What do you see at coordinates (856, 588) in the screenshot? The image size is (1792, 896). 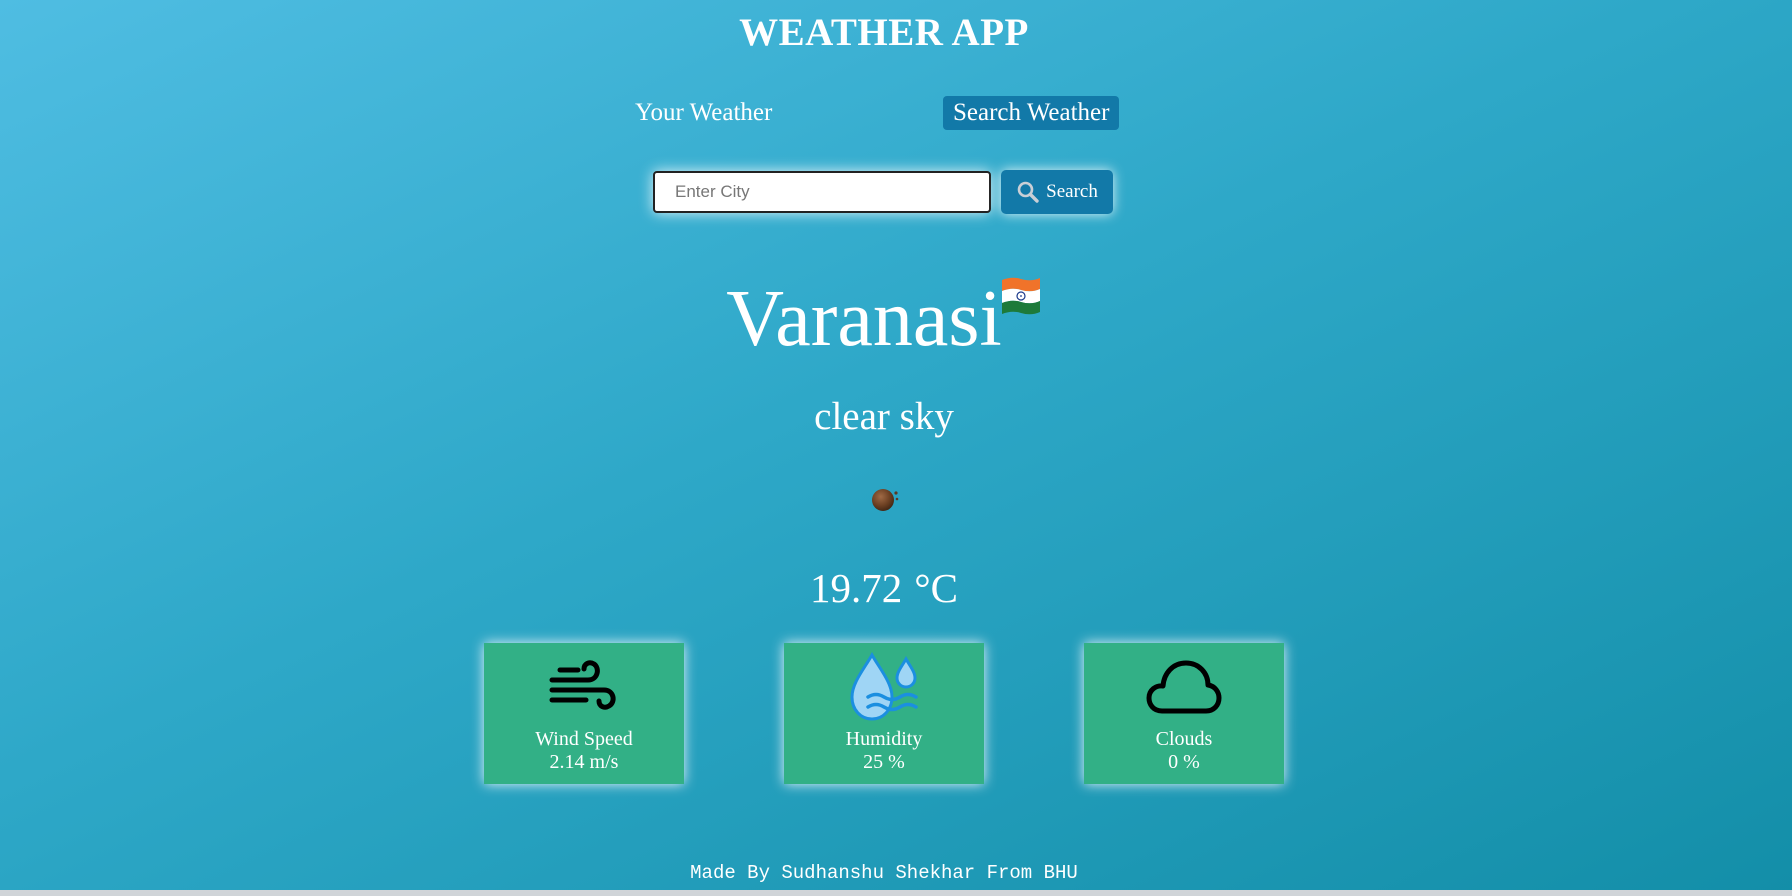 I see `temperature-value: 19.72` at bounding box center [856, 588].